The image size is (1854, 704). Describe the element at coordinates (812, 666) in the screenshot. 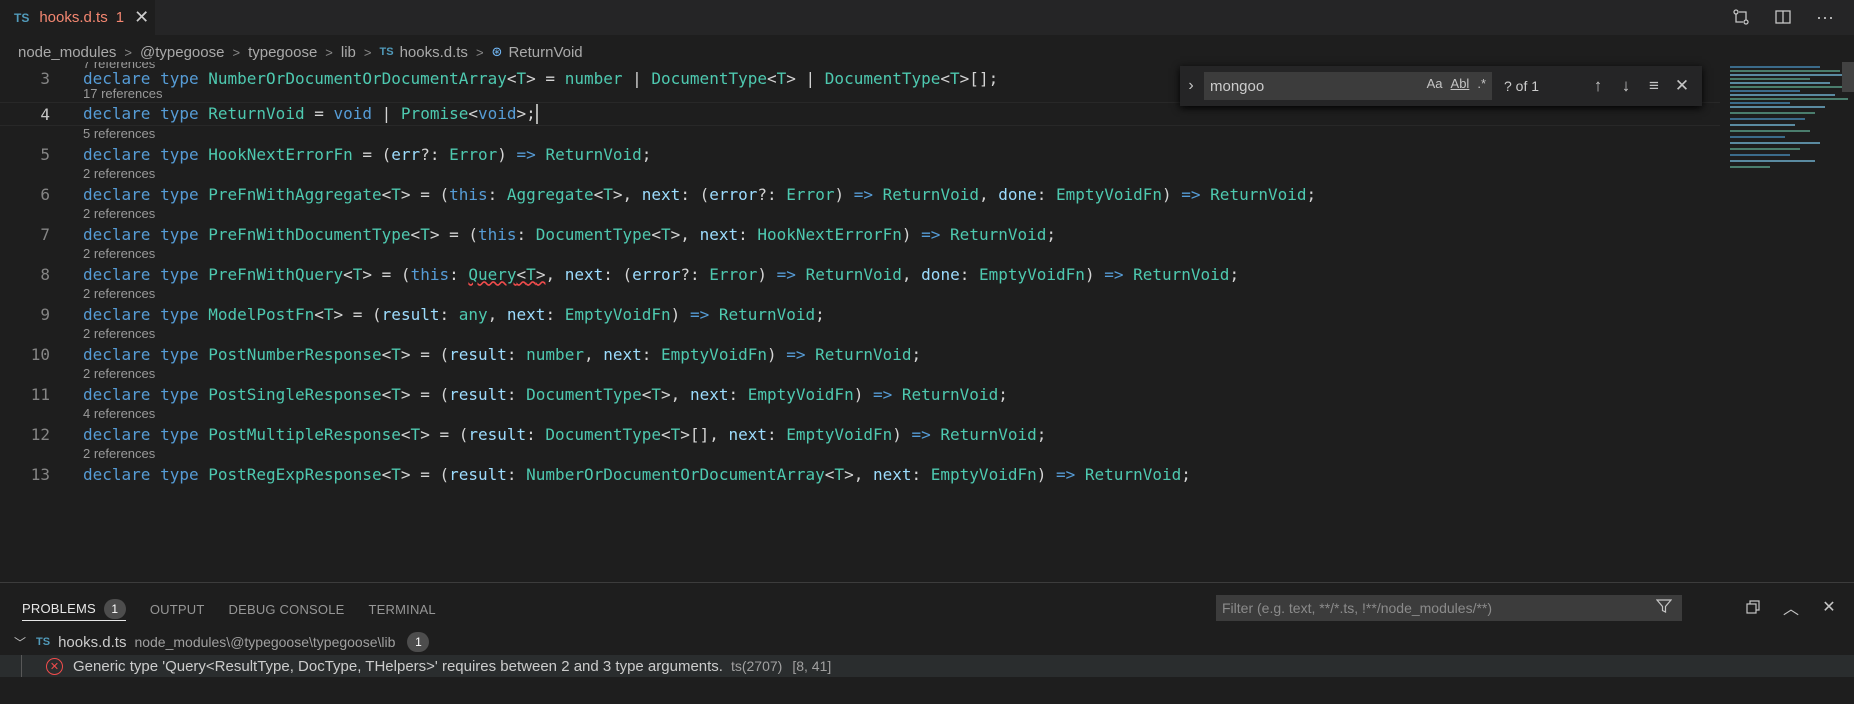

I see `problem-position: [8, 41]` at that location.